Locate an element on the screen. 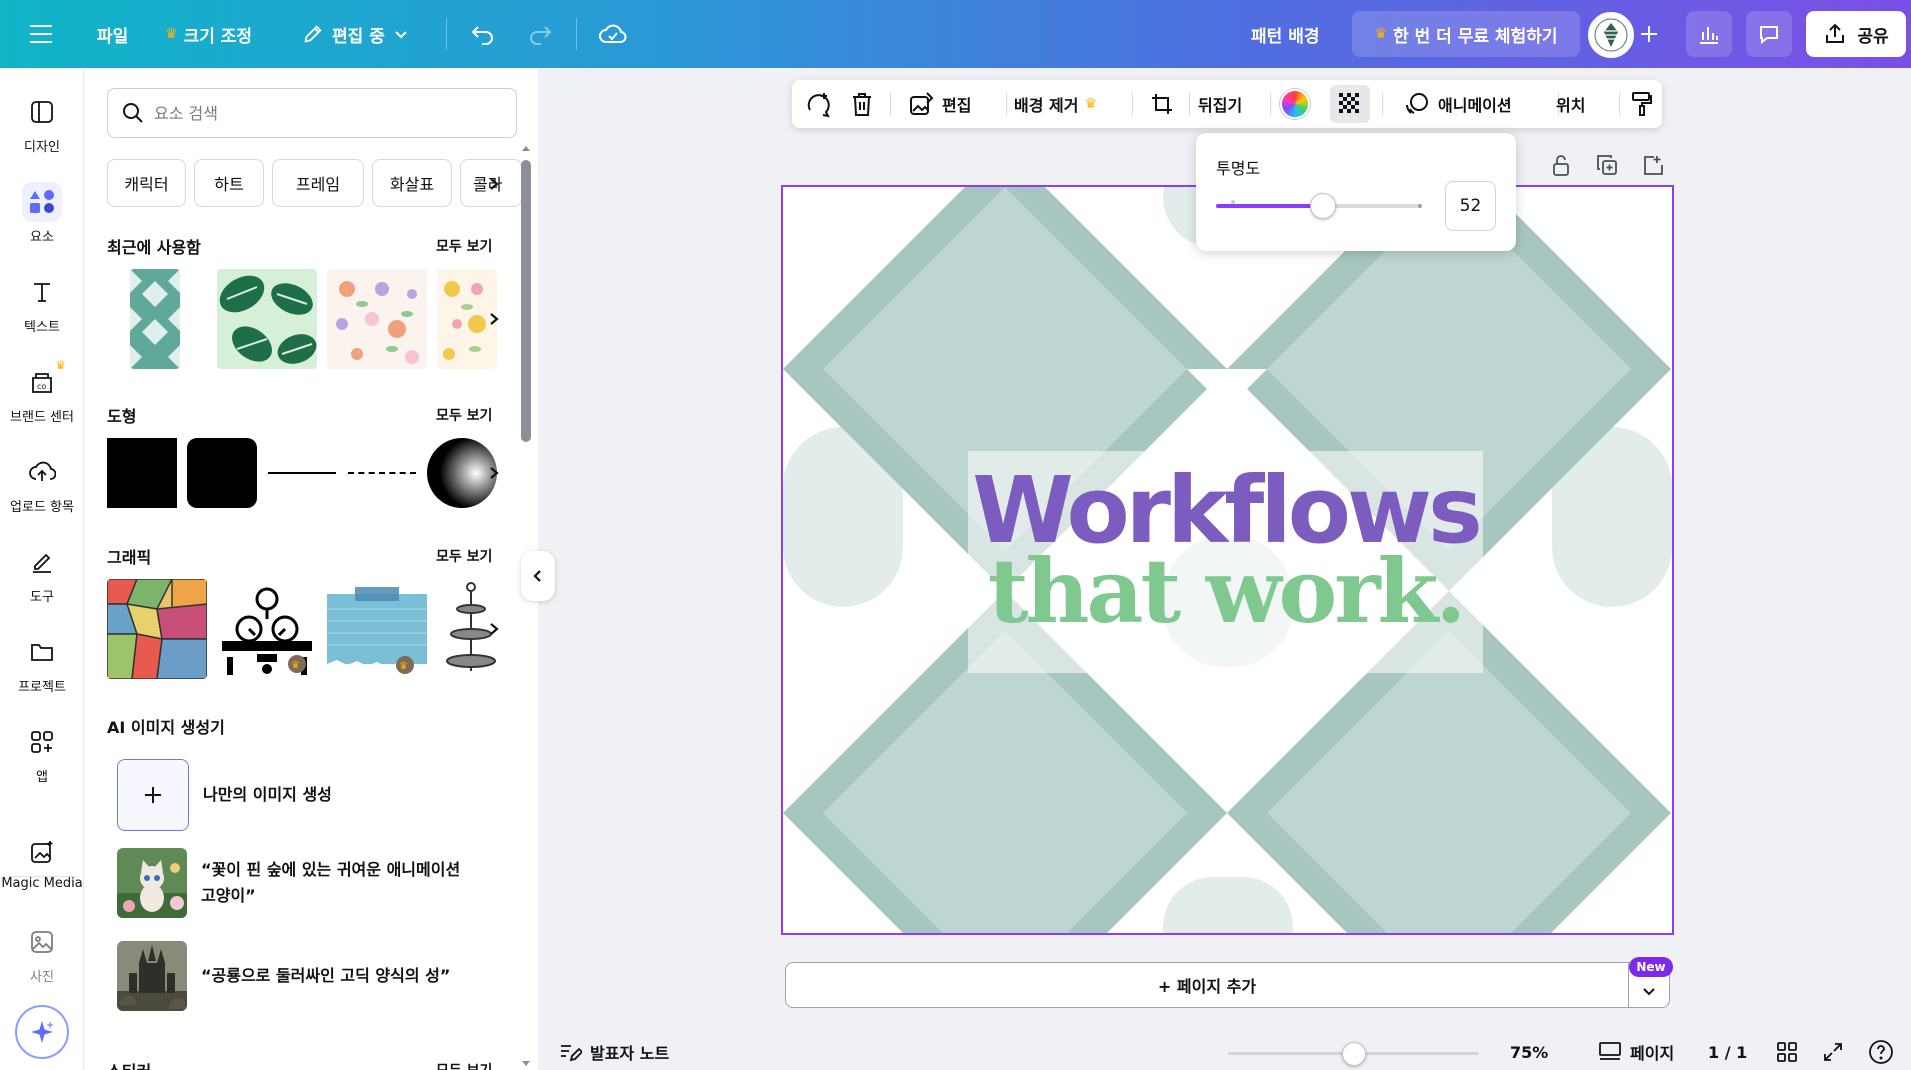  presenter-notes-button: 발표자 노트 is located at coordinates (613, 1052).